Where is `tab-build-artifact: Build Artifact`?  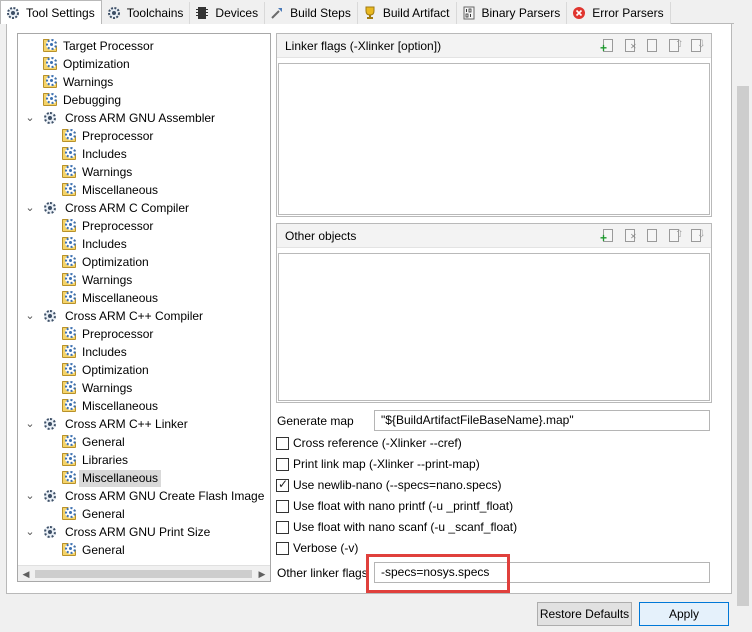 tab-build-artifact: Build Artifact is located at coordinates (407, 13).